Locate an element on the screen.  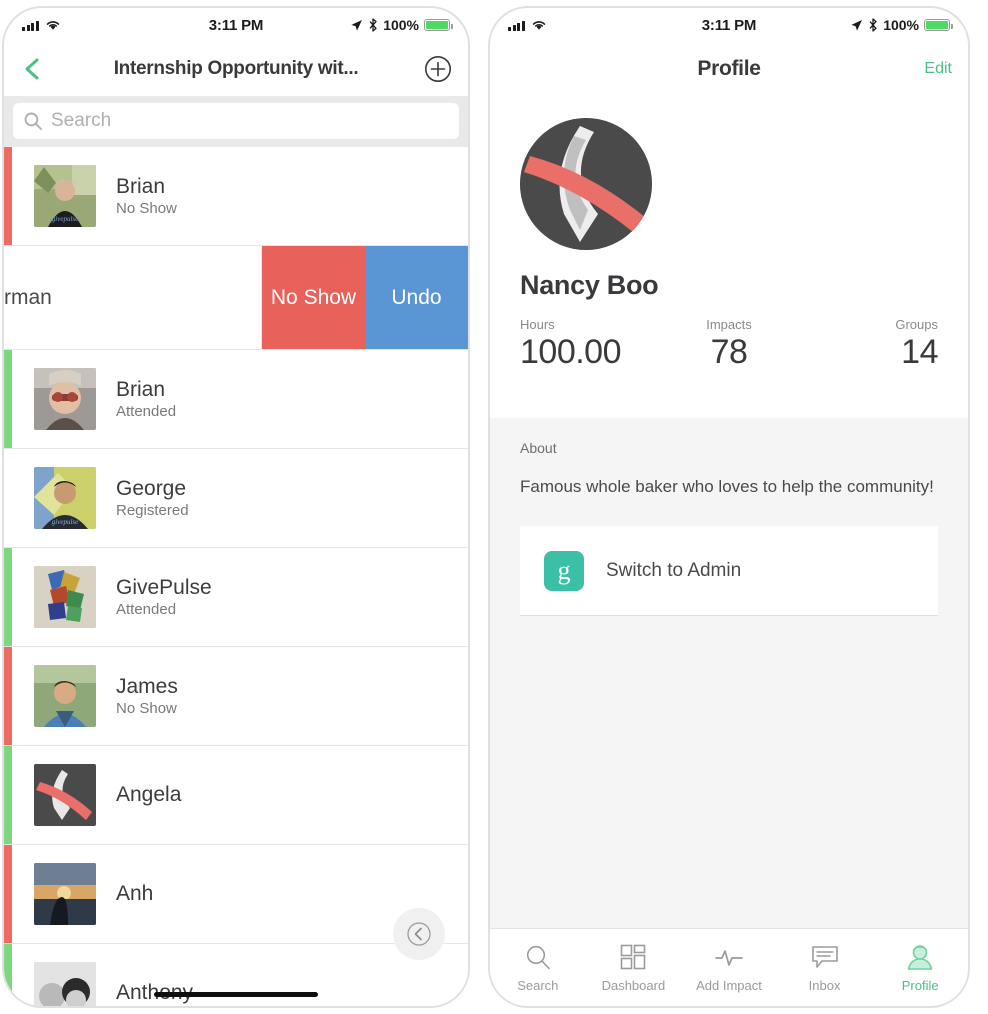
stat-value: 78 is located at coordinates (729, 352).